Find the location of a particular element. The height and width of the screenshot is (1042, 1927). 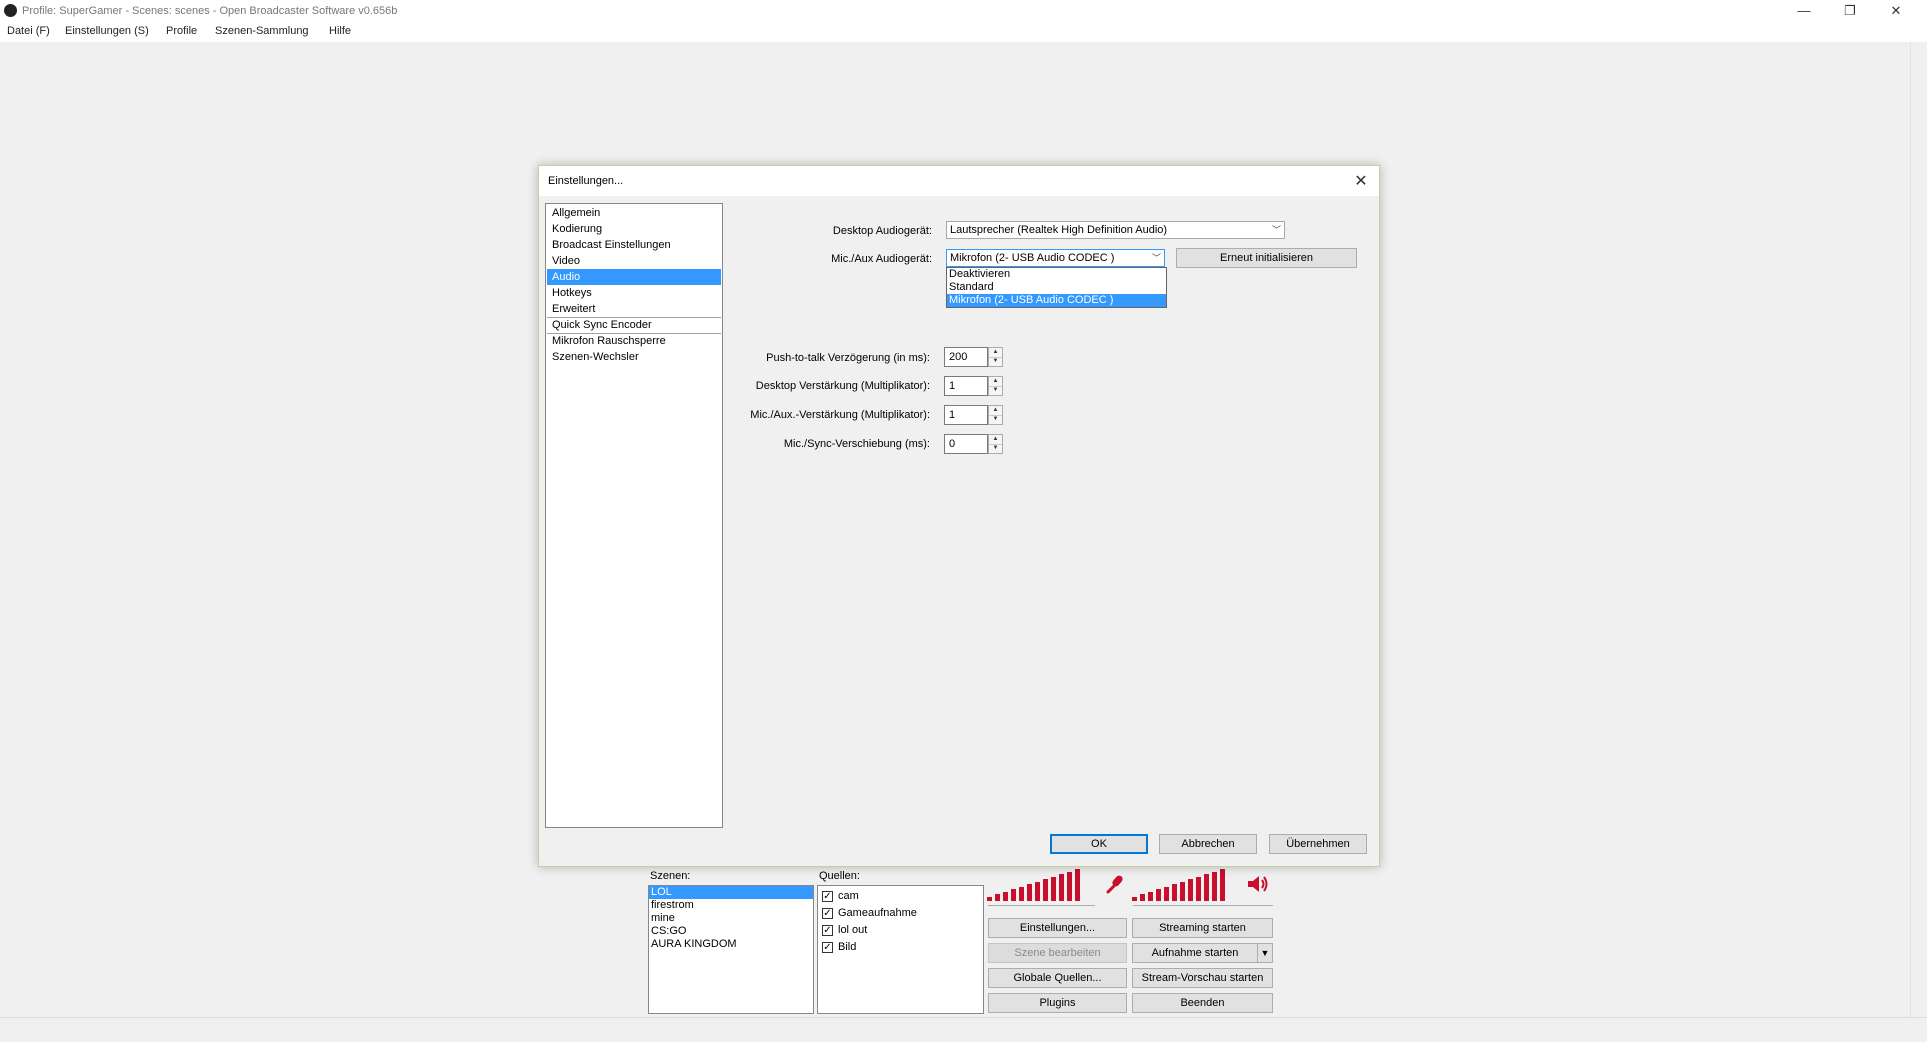

mic-boost-input: 1 is located at coordinates (966, 415).